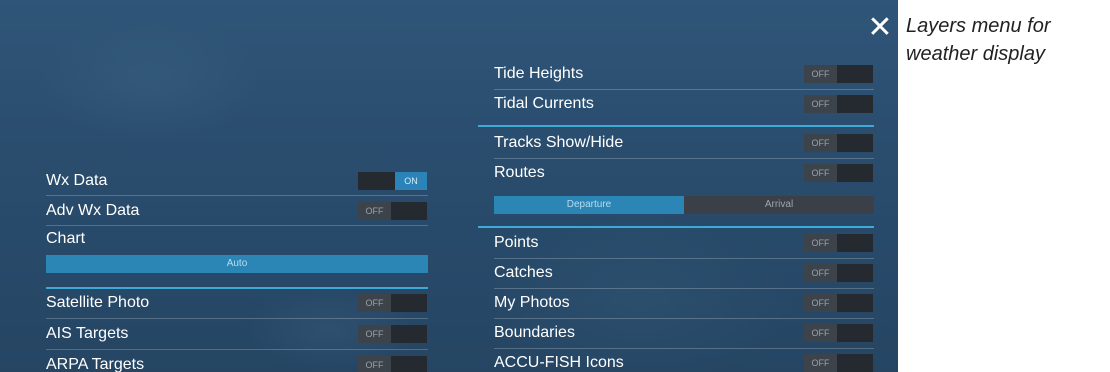 The width and height of the screenshot is (1110, 372). Describe the element at coordinates (392, 181) in the screenshot. I see `wx-data-toggle: ON` at that location.